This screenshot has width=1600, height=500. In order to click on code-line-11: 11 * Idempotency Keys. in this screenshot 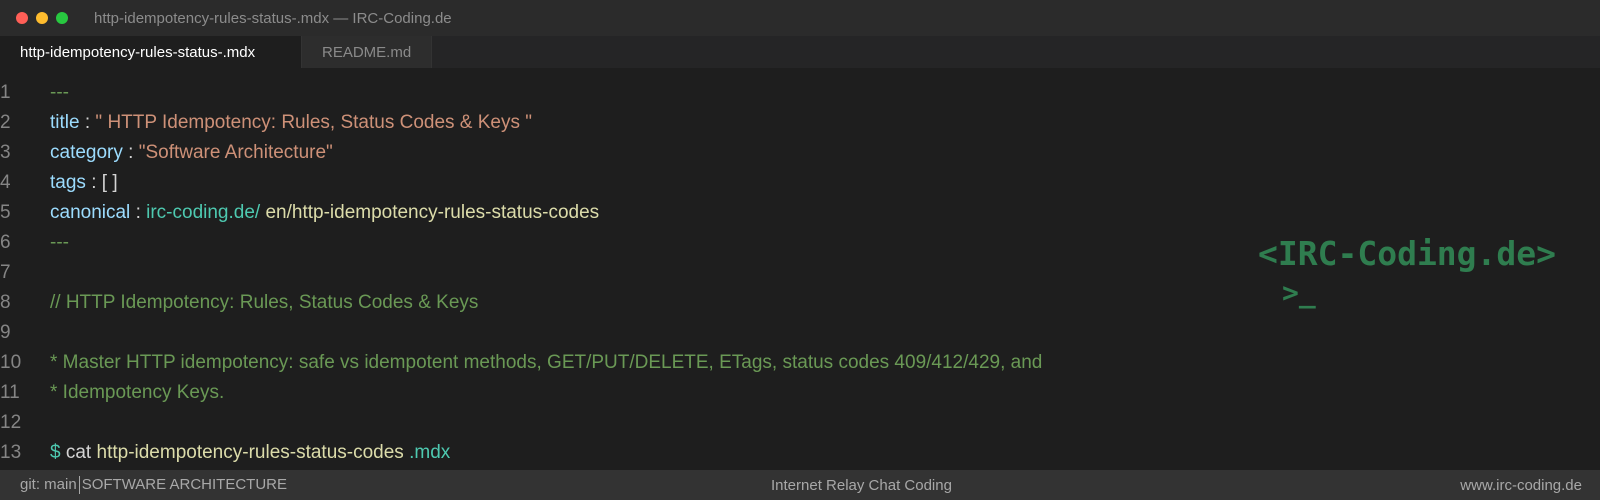, I will do `click(600, 393)`.